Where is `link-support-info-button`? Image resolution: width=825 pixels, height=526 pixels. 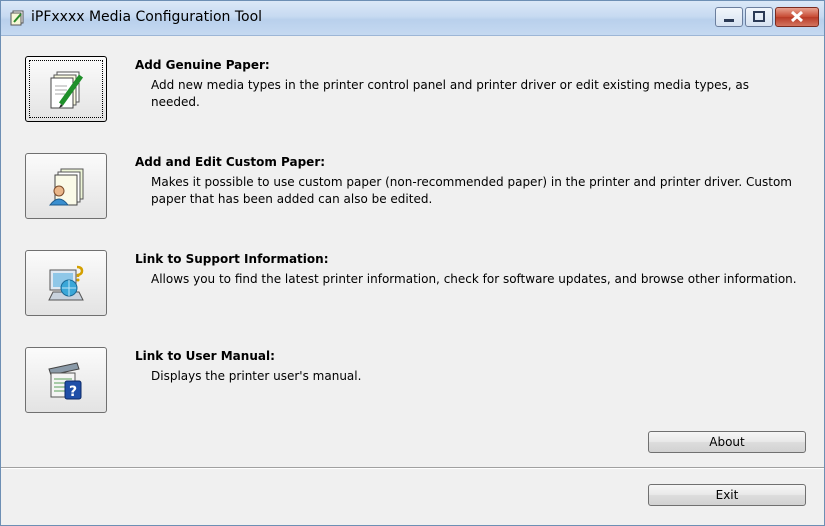
link-support-info-button is located at coordinates (66, 283).